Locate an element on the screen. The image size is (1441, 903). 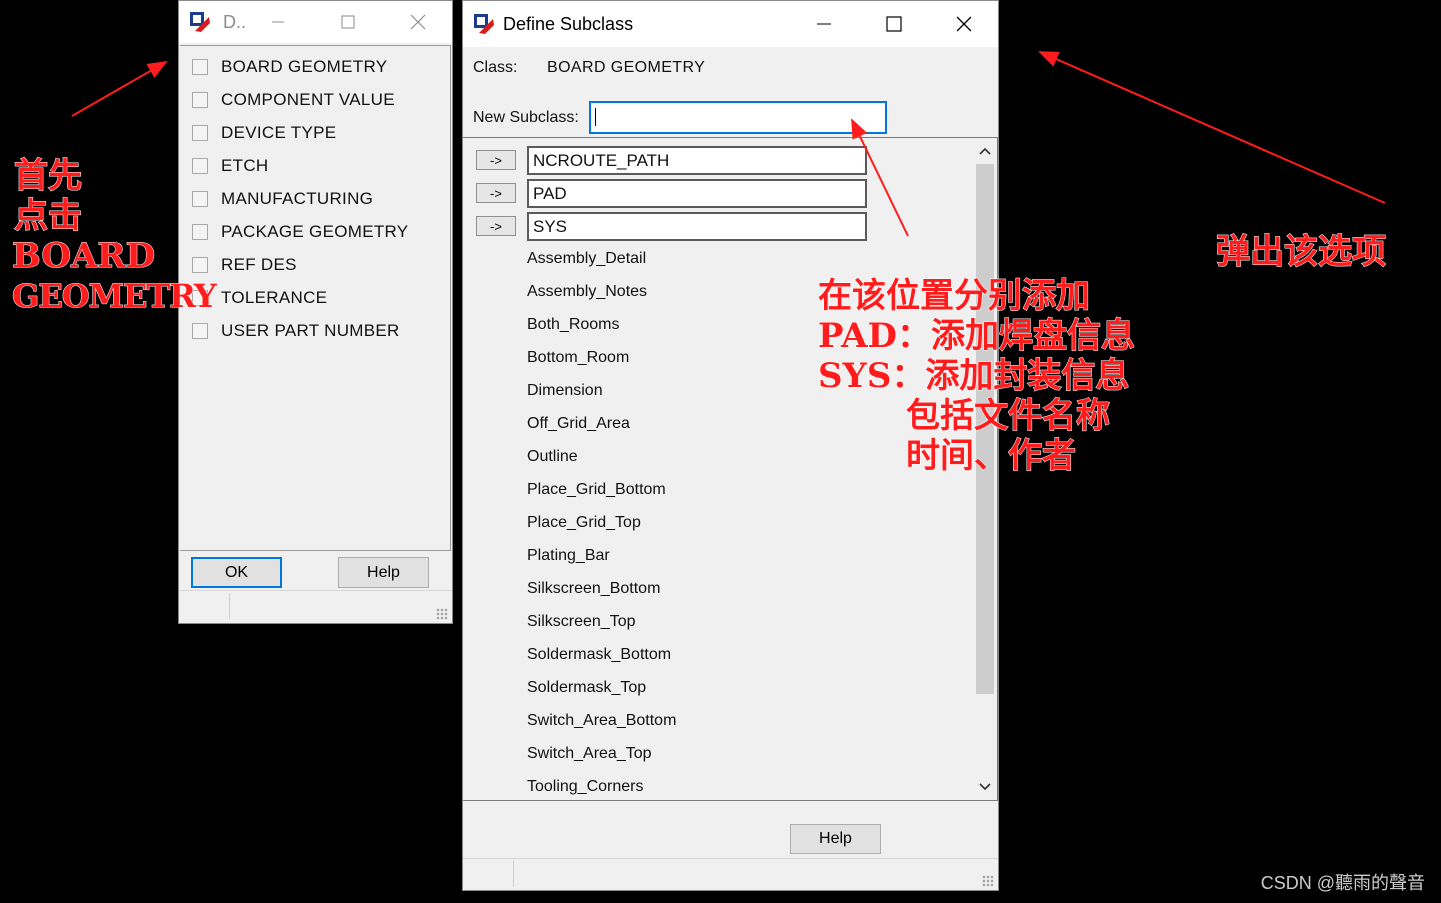
annotation-line: 点击 is located at coordinates (48, 216).